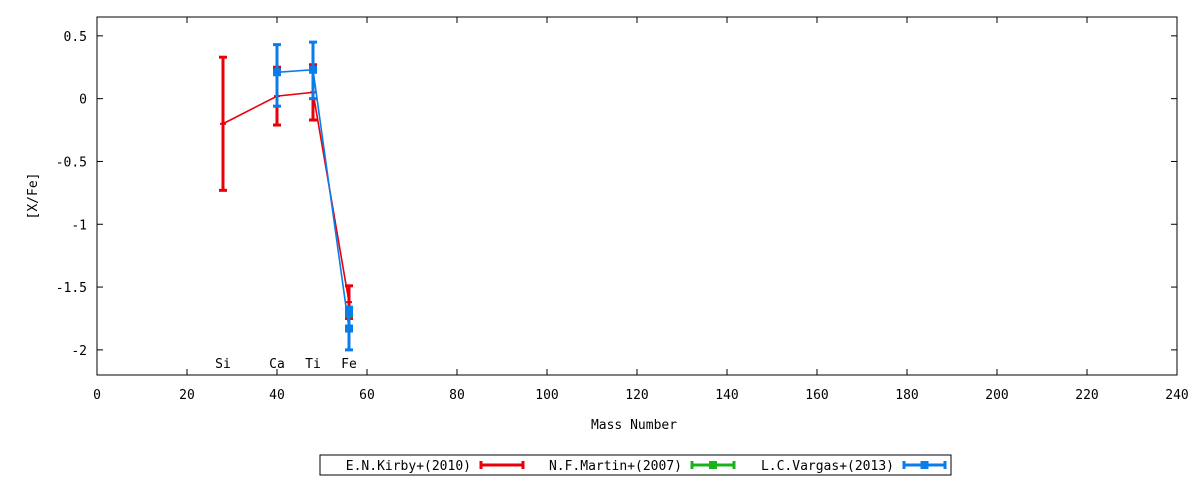  Describe the element at coordinates (97, 395) in the screenshot. I see `x-tick-label: 0` at that location.